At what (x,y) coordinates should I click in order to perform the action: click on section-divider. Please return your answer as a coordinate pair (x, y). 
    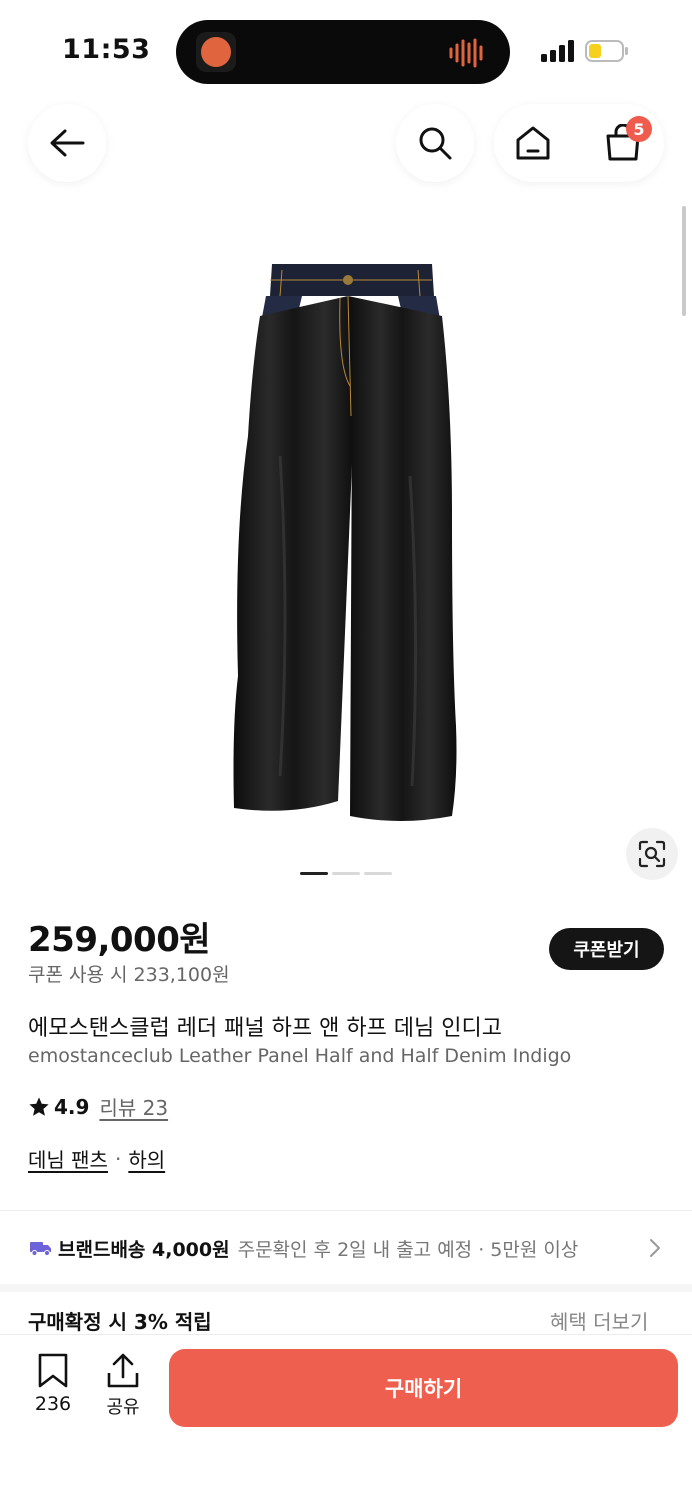
    Looking at the image, I should click on (346, 1288).